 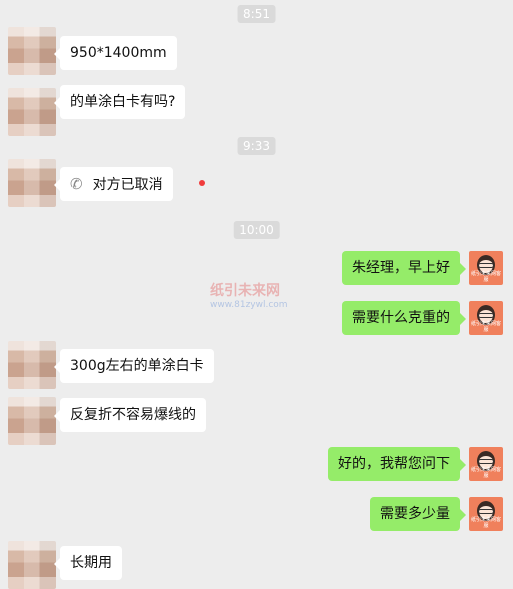 I want to click on message-bubble: 950*1400mm, so click(x=115, y=53).